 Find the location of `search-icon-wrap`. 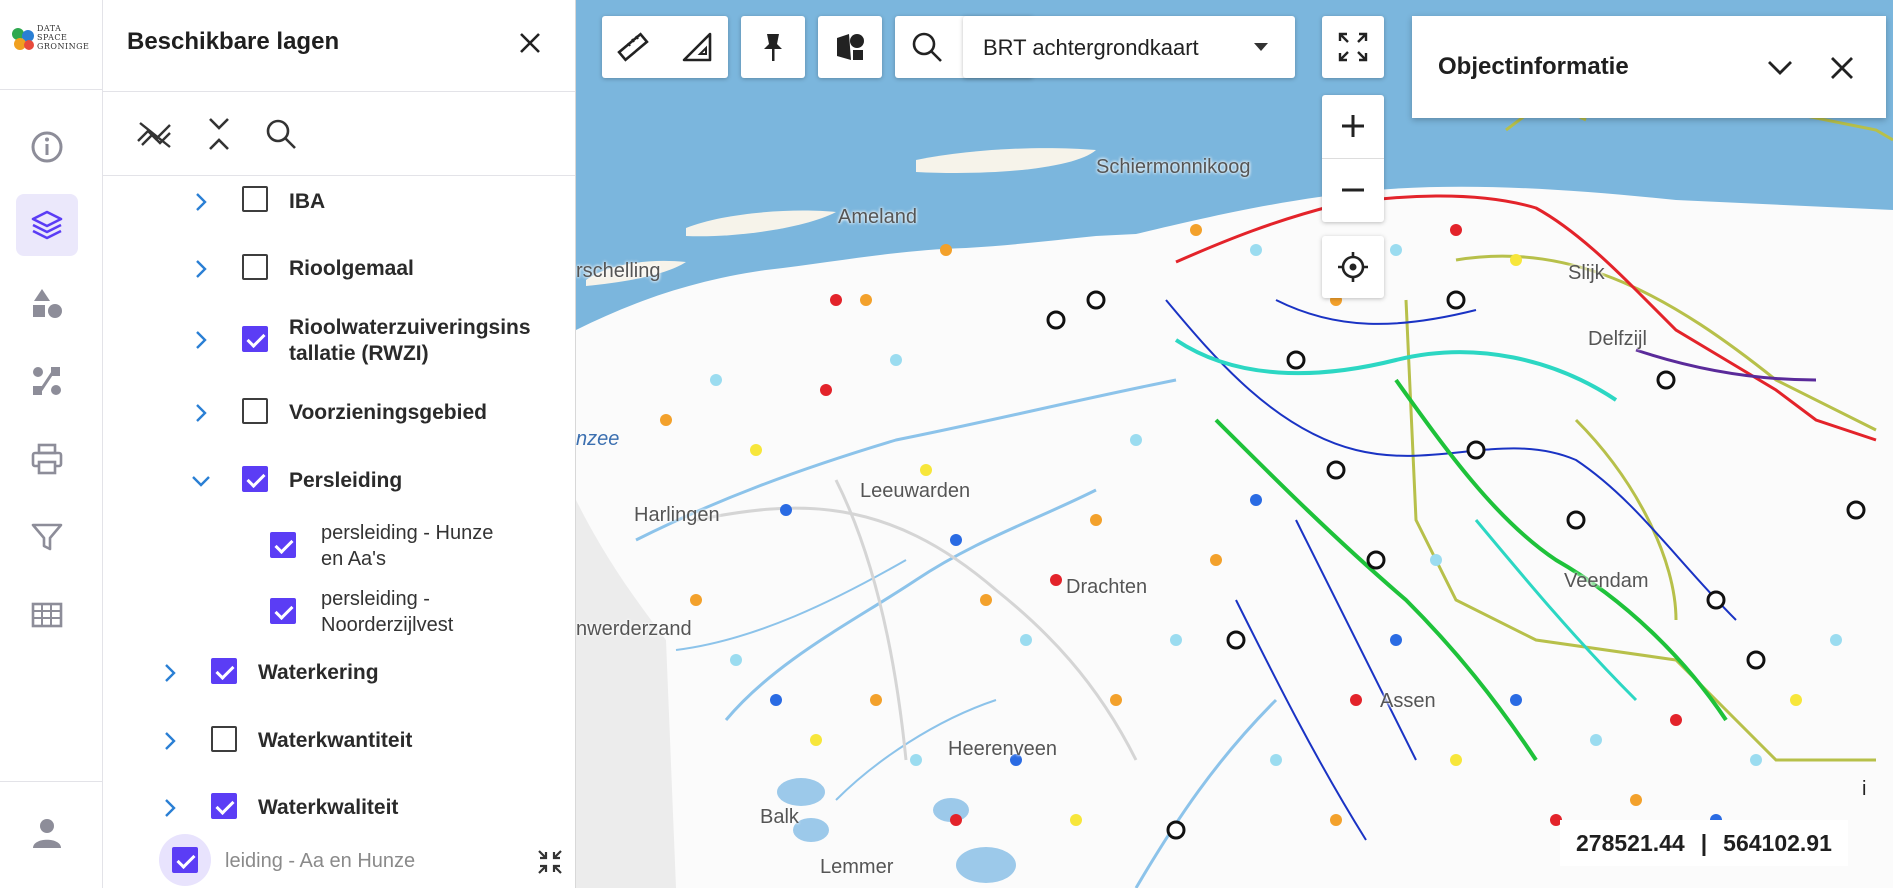

search-icon-wrap is located at coordinates (927, 47).